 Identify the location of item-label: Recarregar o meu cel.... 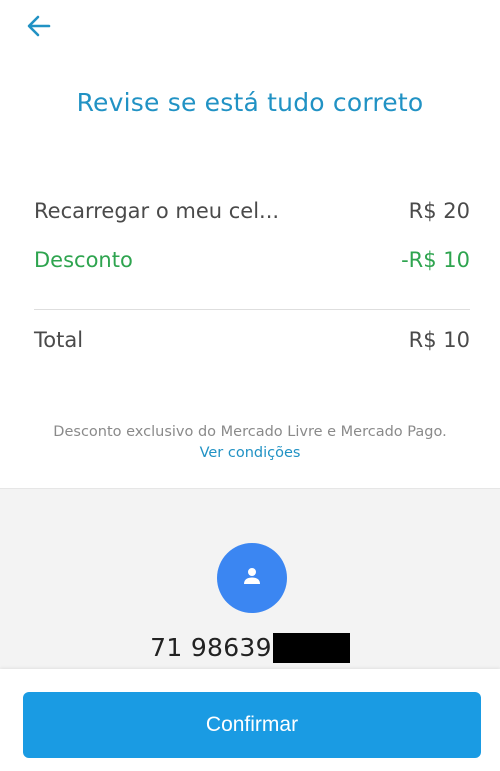
(157, 211).